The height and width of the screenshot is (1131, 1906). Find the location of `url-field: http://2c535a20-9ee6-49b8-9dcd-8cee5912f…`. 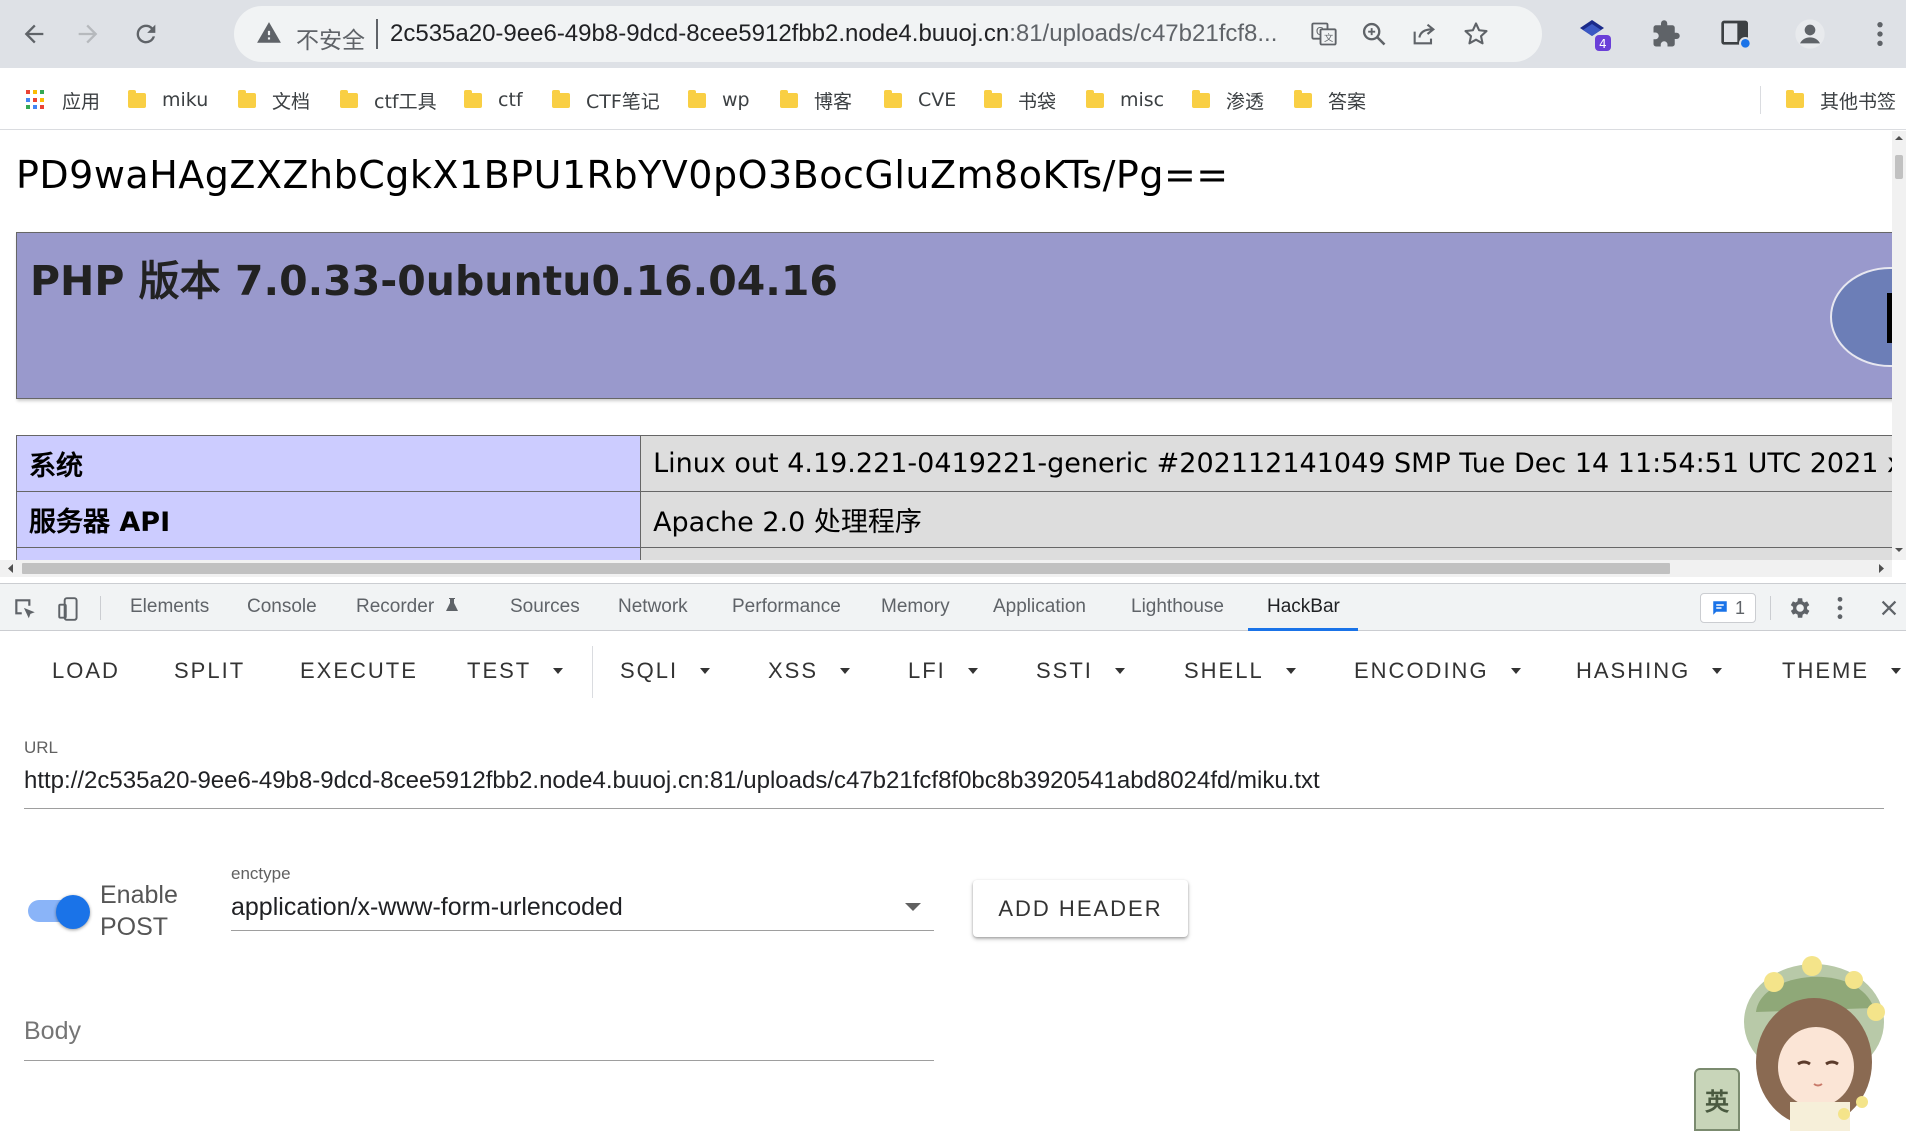

url-field: http://2c535a20-9ee6-49b8-9dcd-8cee5912f… is located at coordinates (672, 781).